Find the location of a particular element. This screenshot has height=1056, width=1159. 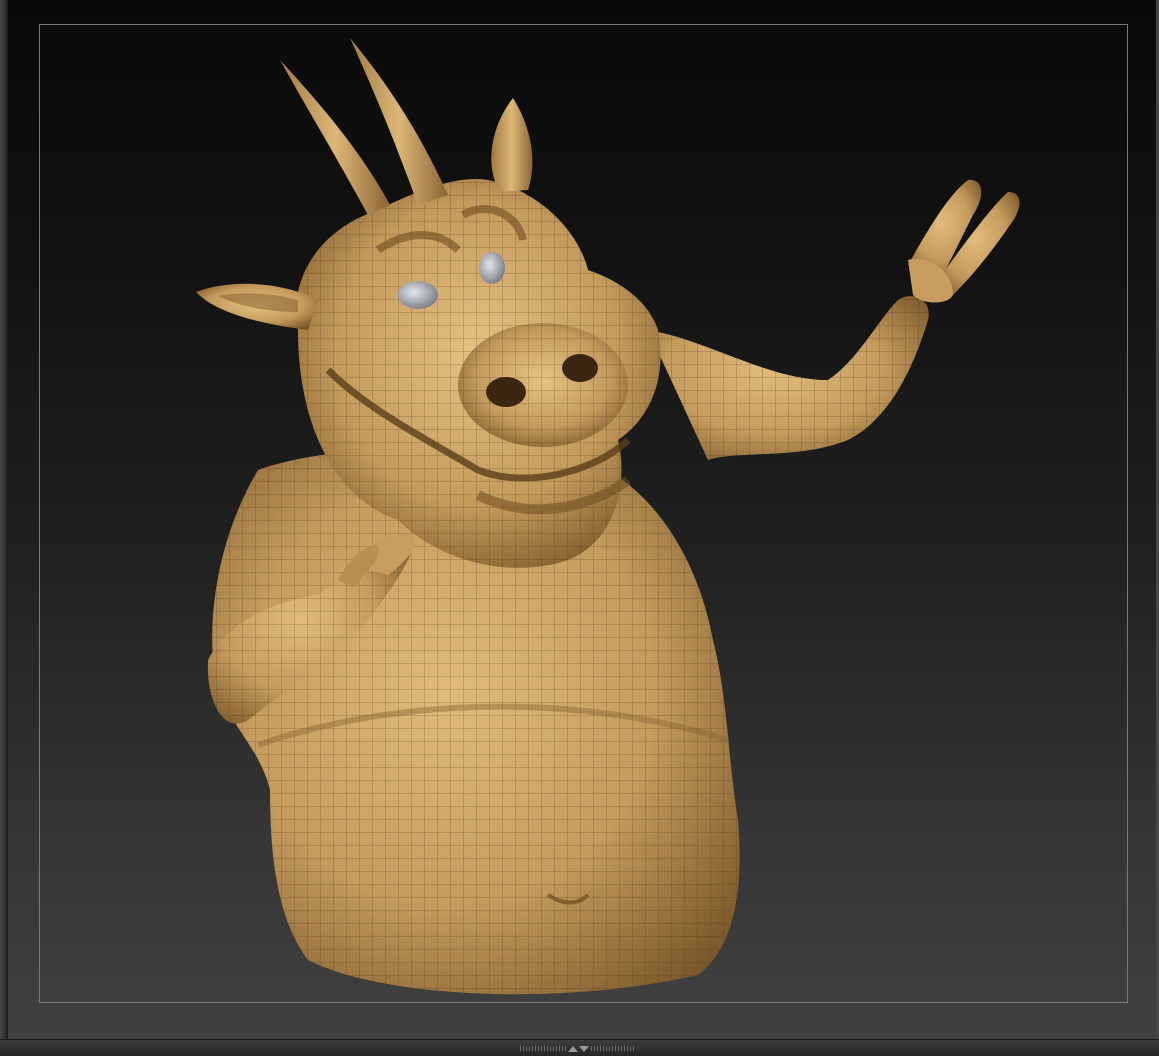

bottom-tray-bar is located at coordinates (579, 1047).